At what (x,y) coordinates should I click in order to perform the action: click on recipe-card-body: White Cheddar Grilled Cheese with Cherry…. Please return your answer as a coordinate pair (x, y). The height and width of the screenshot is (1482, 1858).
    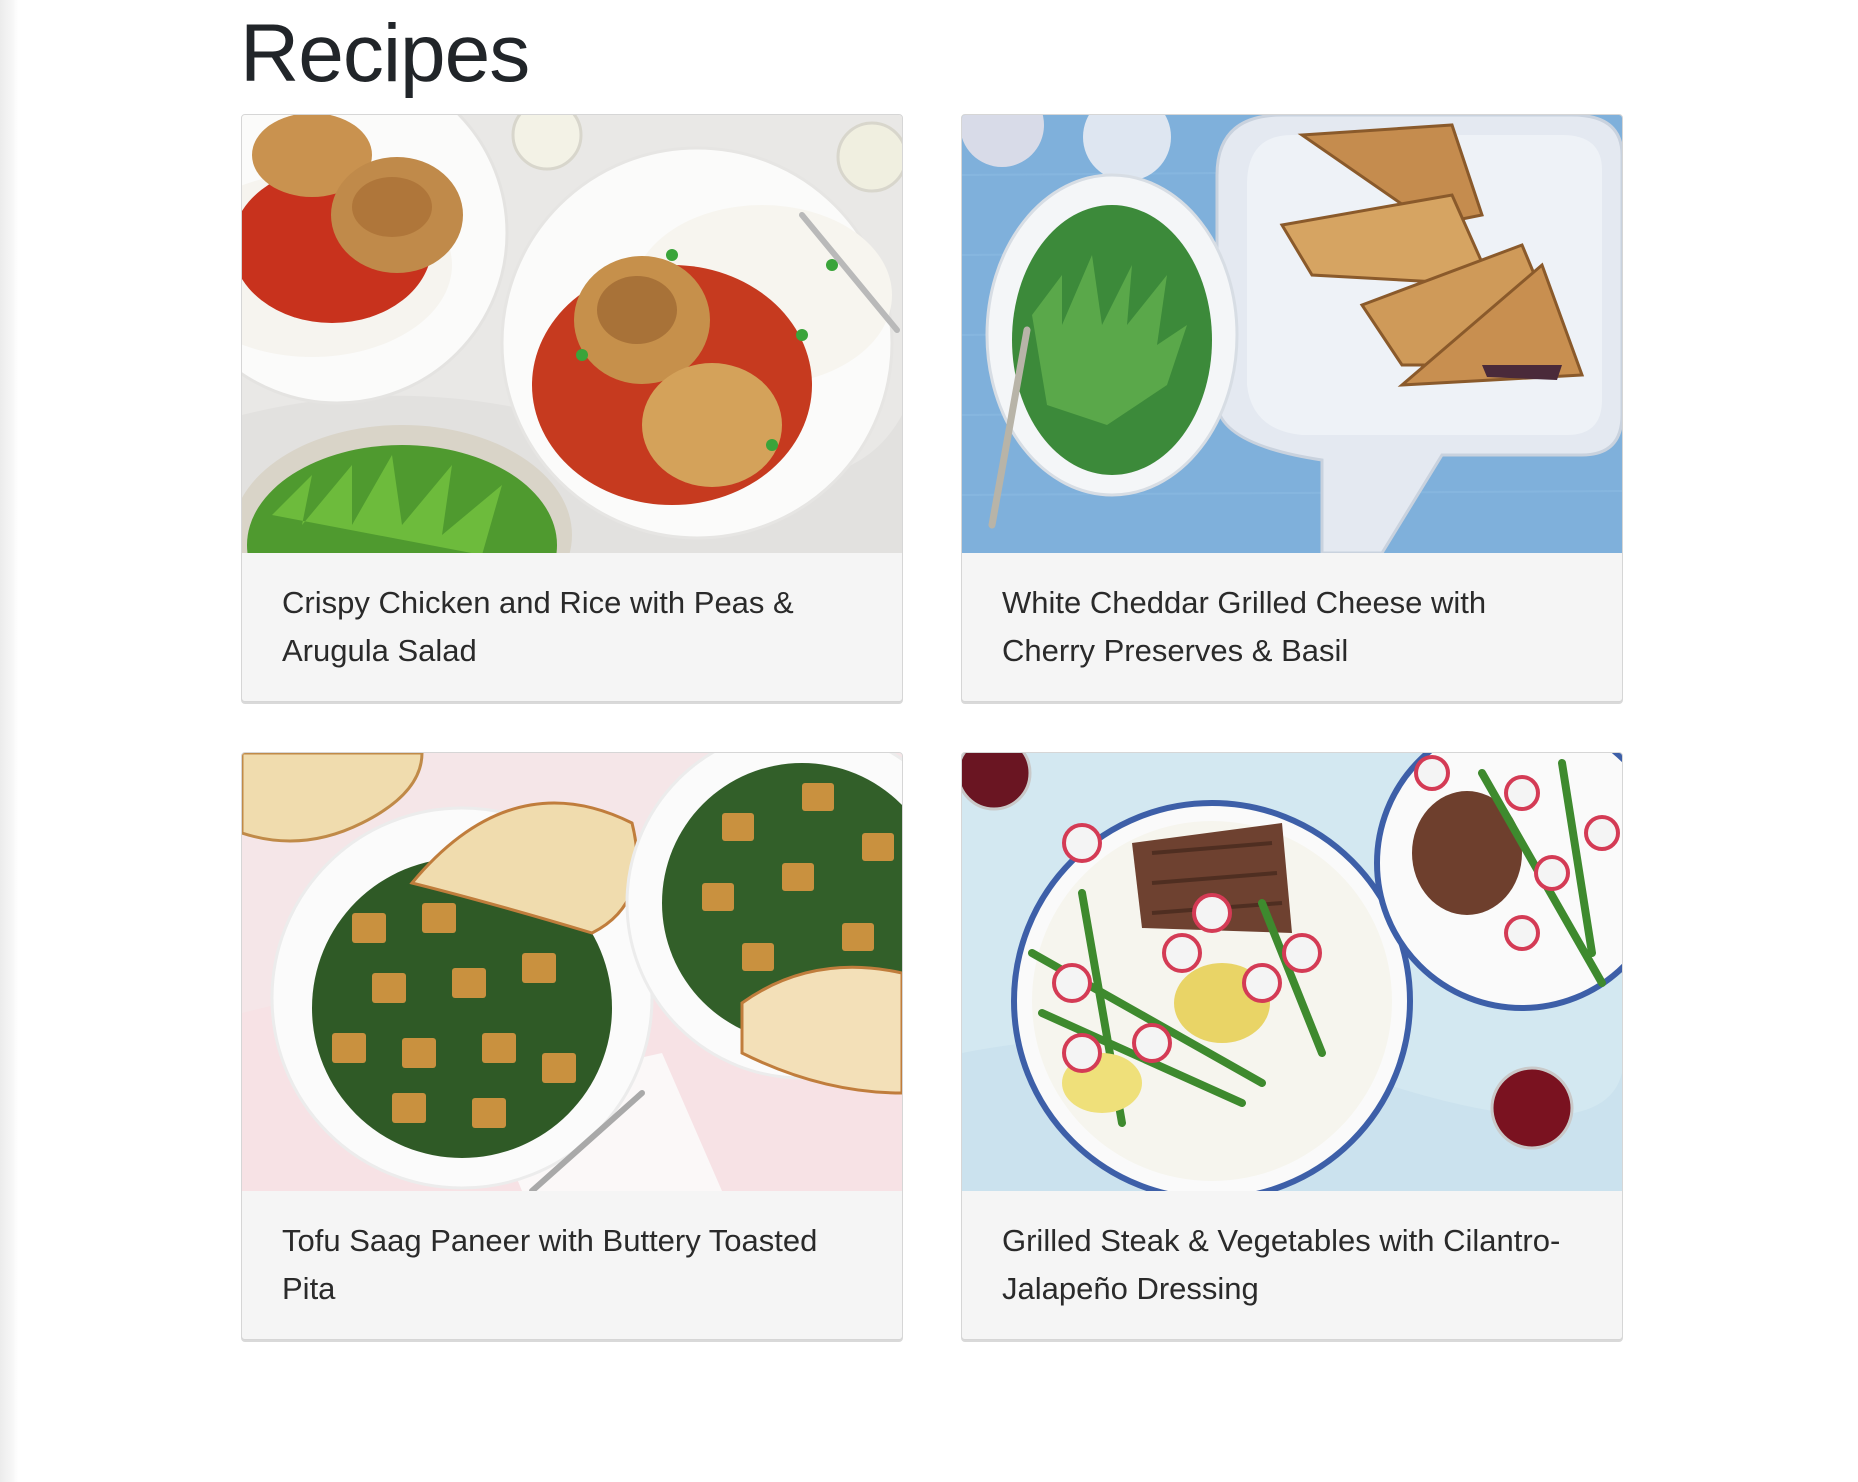
    Looking at the image, I should click on (1292, 627).